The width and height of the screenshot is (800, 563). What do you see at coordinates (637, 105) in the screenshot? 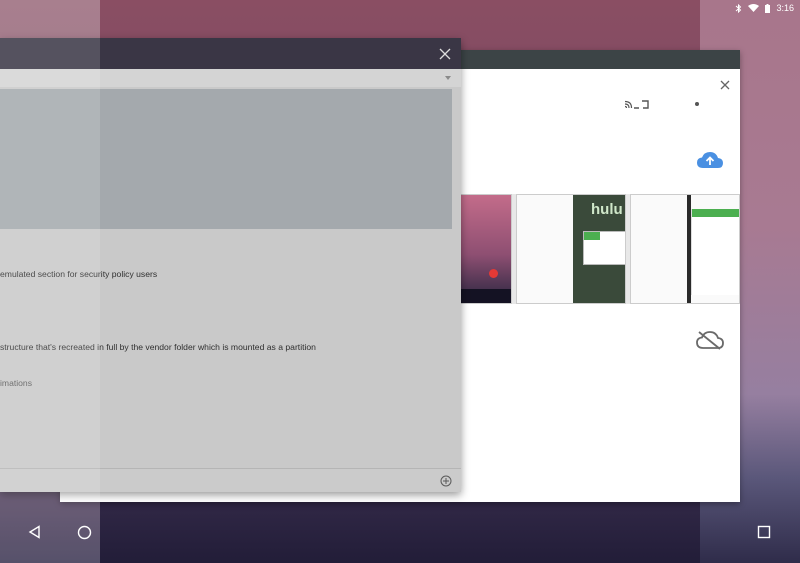
I see `cast-icon` at bounding box center [637, 105].